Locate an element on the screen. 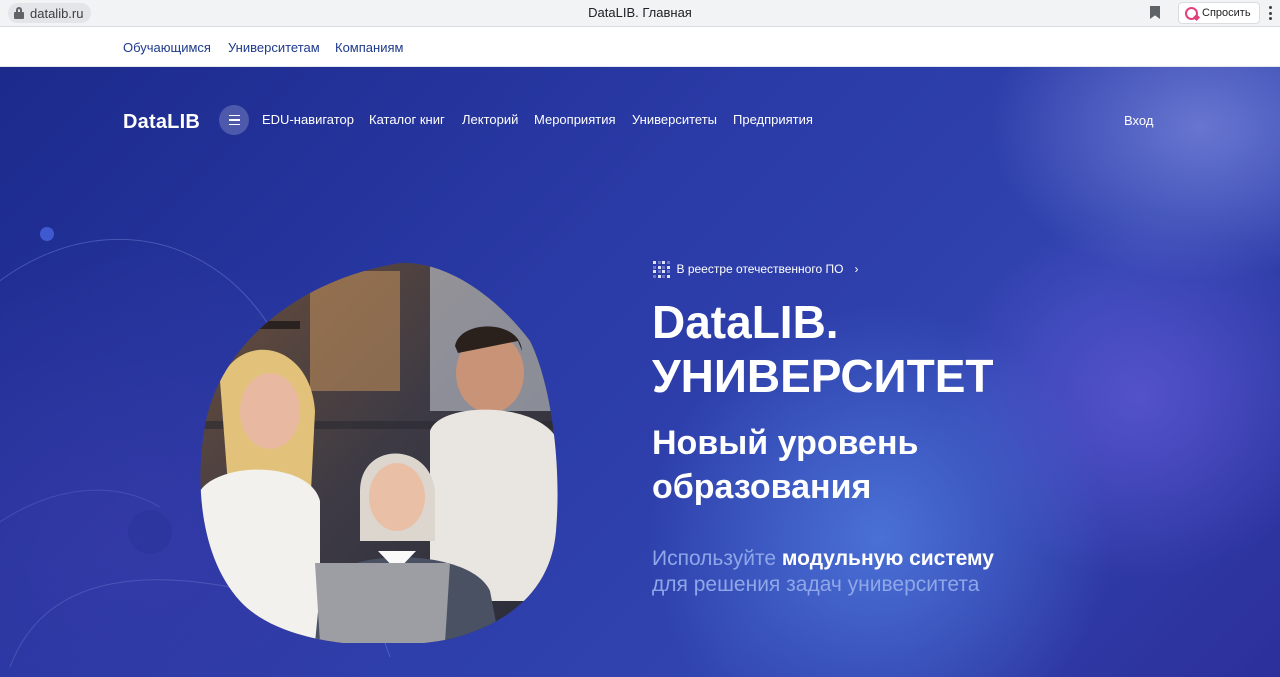 Image resolution: width=1280 pixels, height=677 pixels. ask-label: Спросить is located at coordinates (1226, 13).